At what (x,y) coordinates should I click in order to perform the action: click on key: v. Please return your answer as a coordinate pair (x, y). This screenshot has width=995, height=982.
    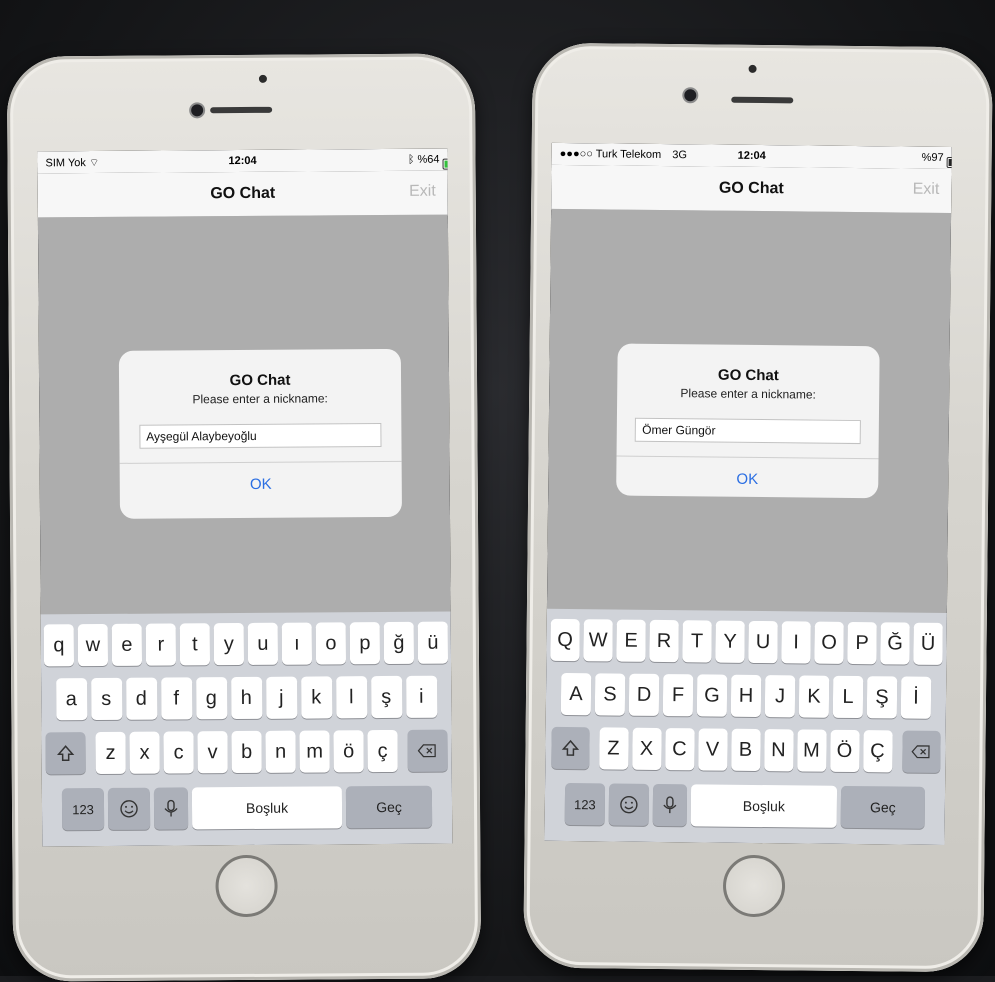
    Looking at the image, I should click on (212, 752).